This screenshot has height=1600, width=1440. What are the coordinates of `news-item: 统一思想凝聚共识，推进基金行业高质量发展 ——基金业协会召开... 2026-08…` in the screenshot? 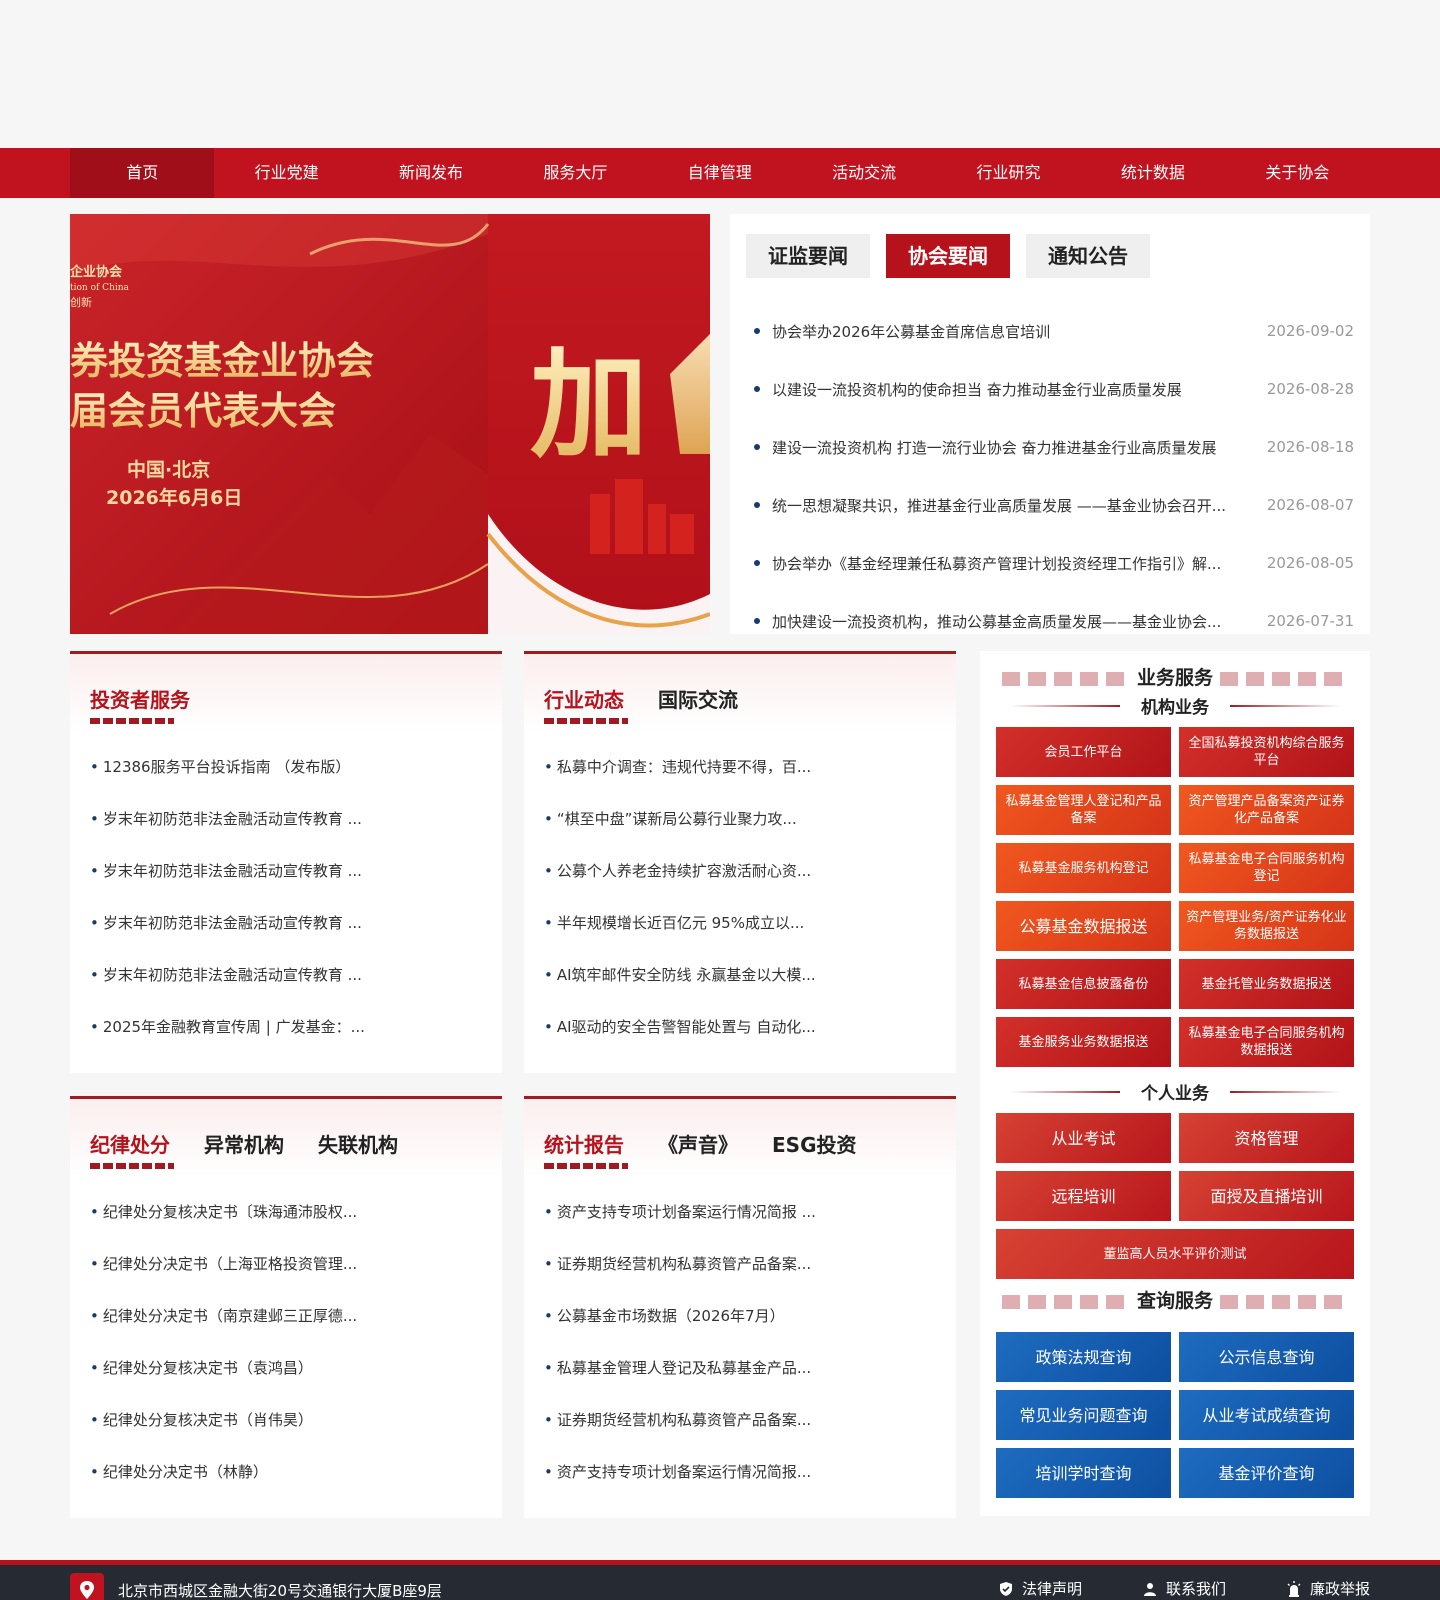 It's located at (1054, 505).